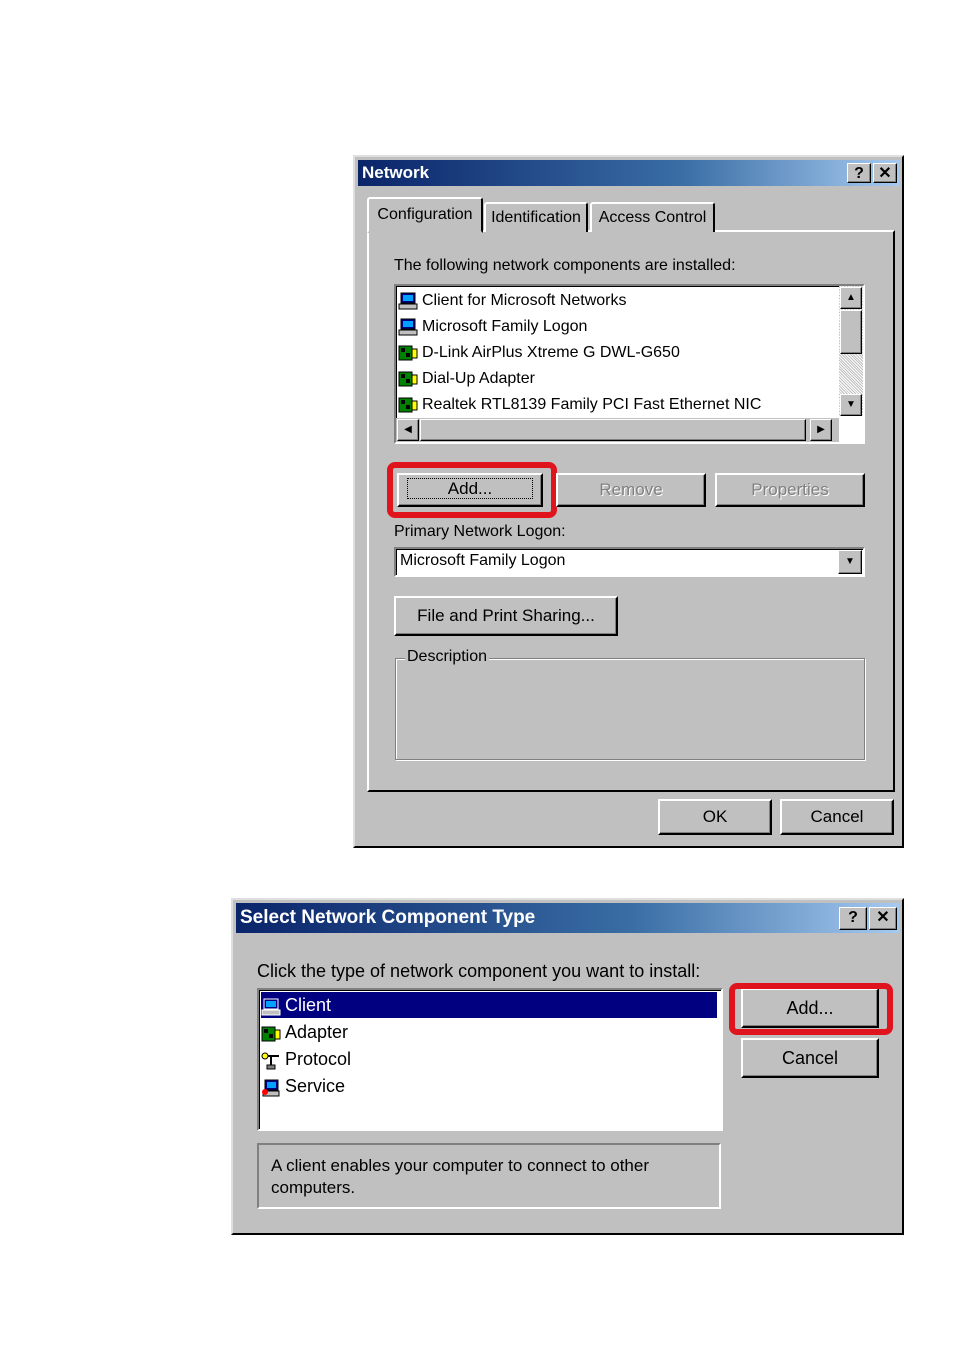  What do you see at coordinates (303, 1086) in the screenshot?
I see `list-item-service: Service` at bounding box center [303, 1086].